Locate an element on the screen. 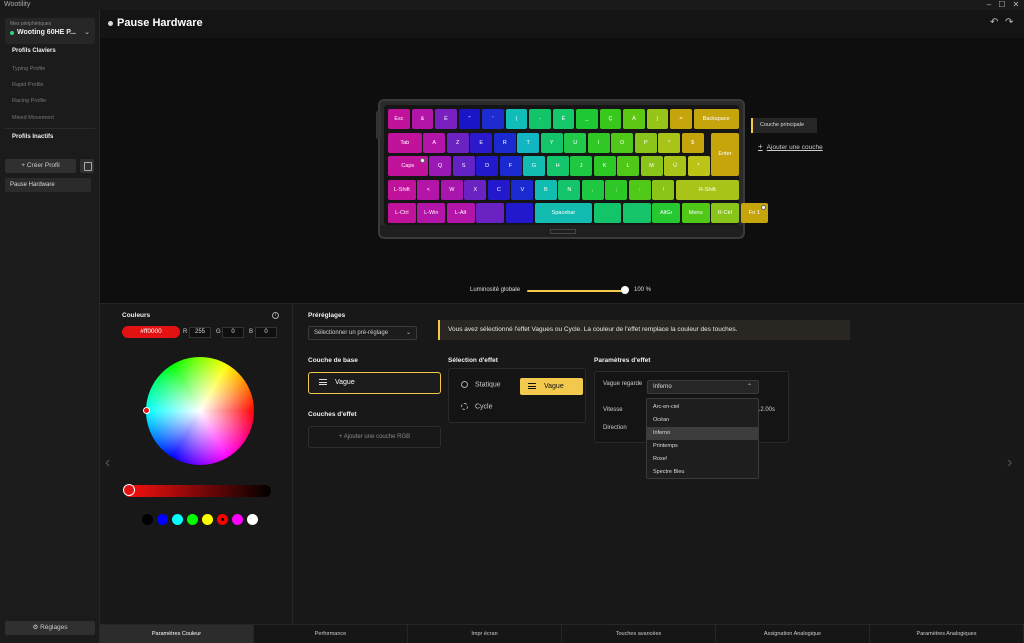 The width and height of the screenshot is (1024, 643). key-a: À is located at coordinates (634, 119).